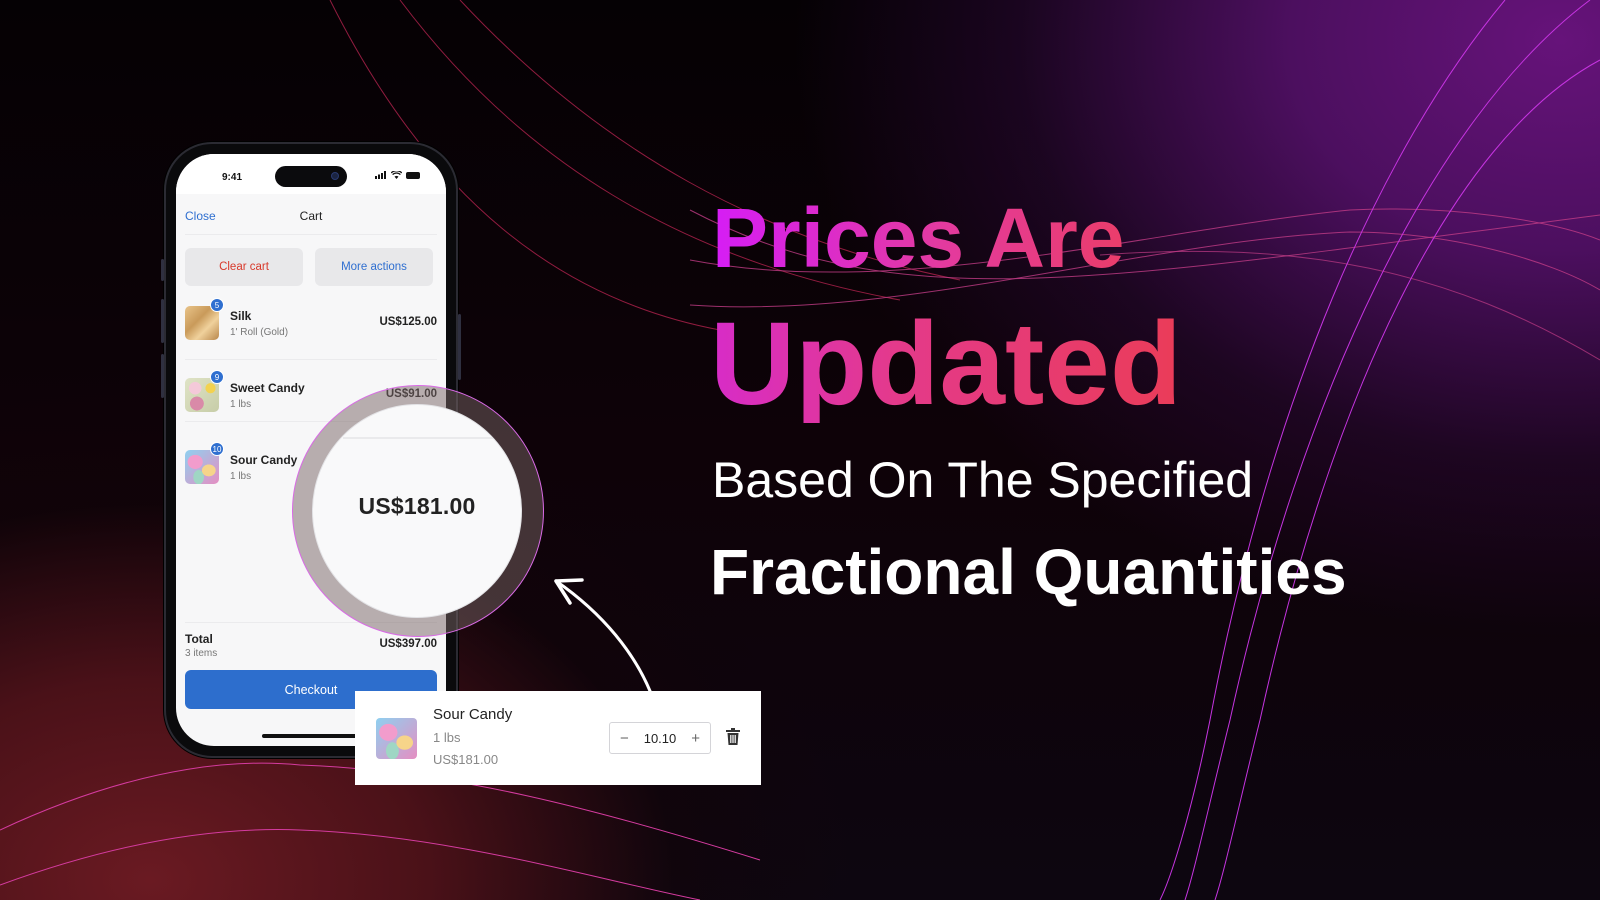  I want to click on status-bar: 9:41, so click(311, 174).